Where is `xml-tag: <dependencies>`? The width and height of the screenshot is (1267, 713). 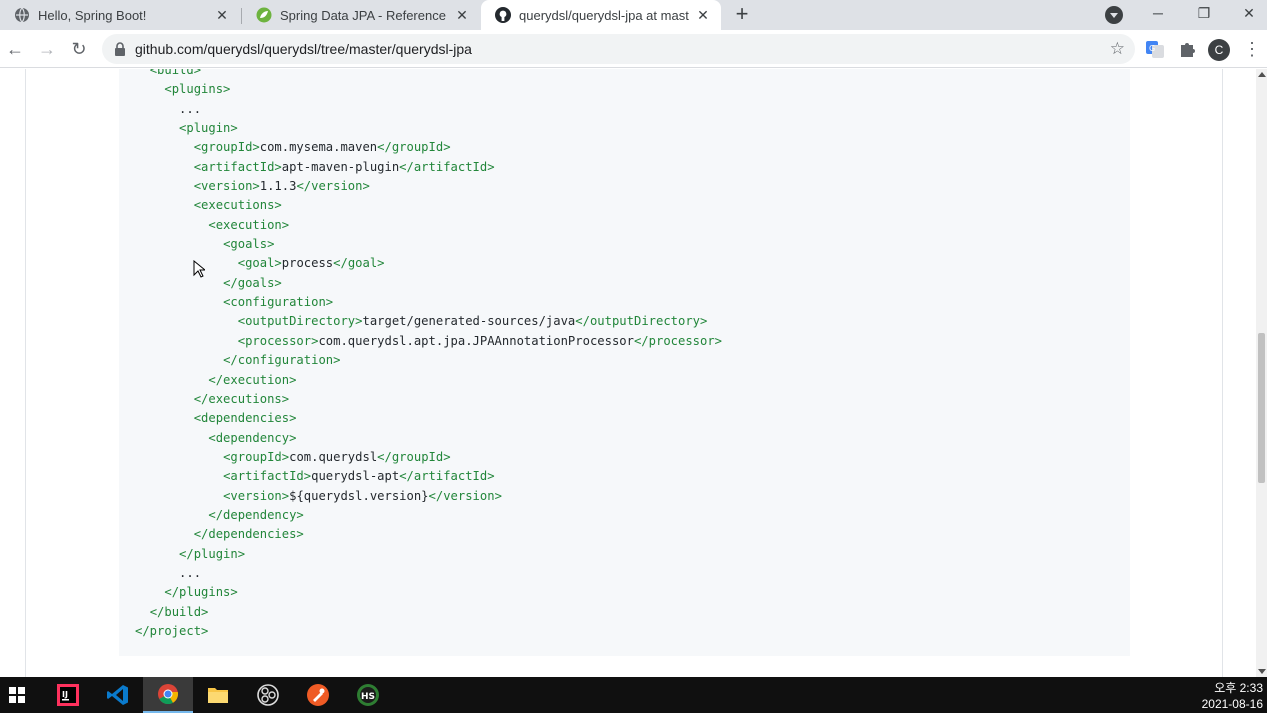 xml-tag: <dependencies> is located at coordinates (245, 418).